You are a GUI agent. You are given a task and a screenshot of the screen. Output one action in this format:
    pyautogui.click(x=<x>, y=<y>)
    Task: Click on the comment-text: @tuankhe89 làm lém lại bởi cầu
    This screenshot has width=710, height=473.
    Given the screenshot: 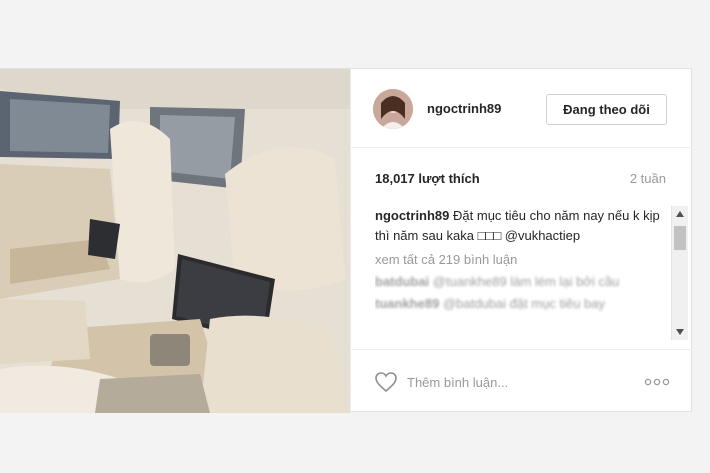 What is the action you would take?
    pyautogui.click(x=526, y=281)
    